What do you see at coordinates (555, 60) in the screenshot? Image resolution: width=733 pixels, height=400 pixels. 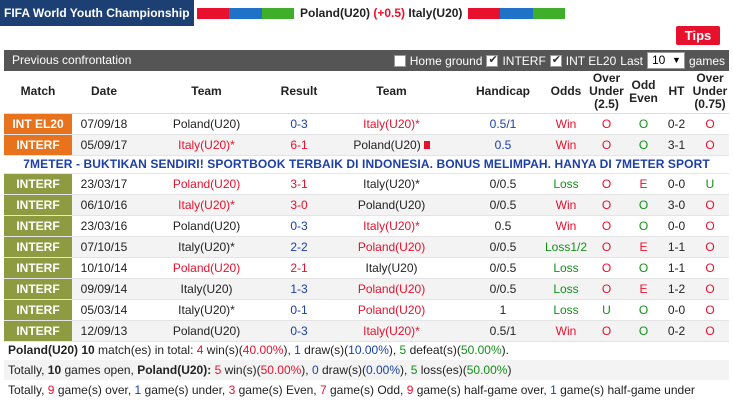 I see `intel-checkbox` at bounding box center [555, 60].